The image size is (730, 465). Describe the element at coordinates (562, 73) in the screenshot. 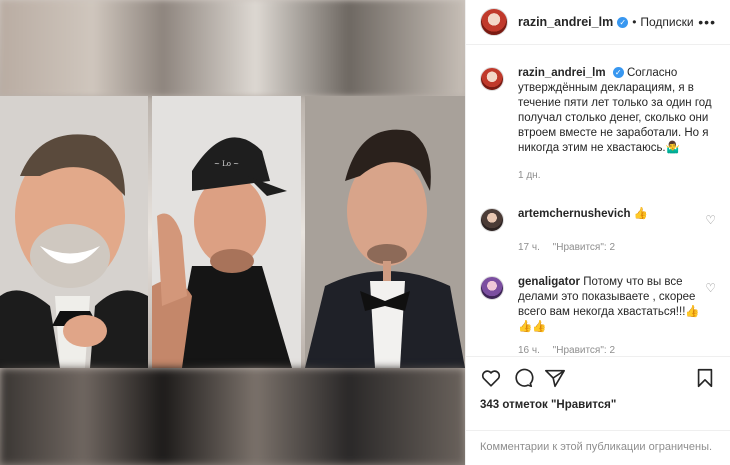

I see `caption-author-username: razin_andrei_lm` at that location.